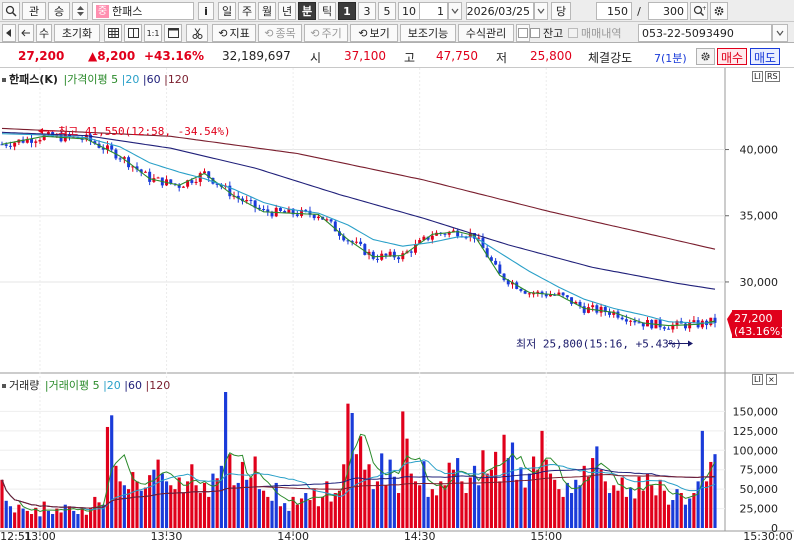  I want to click on arrow-left-icon, so click(26, 33).